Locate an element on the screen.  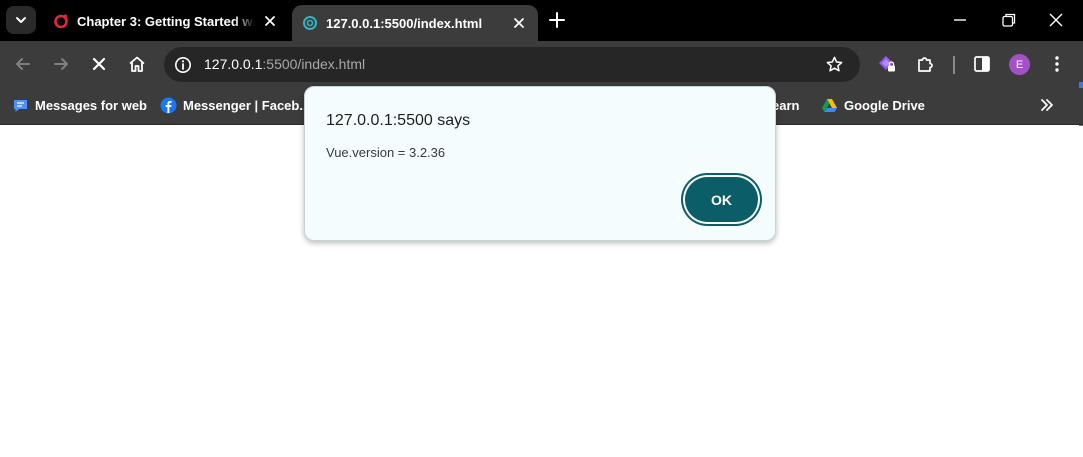
opera-o-icon is located at coordinates (61, 21).